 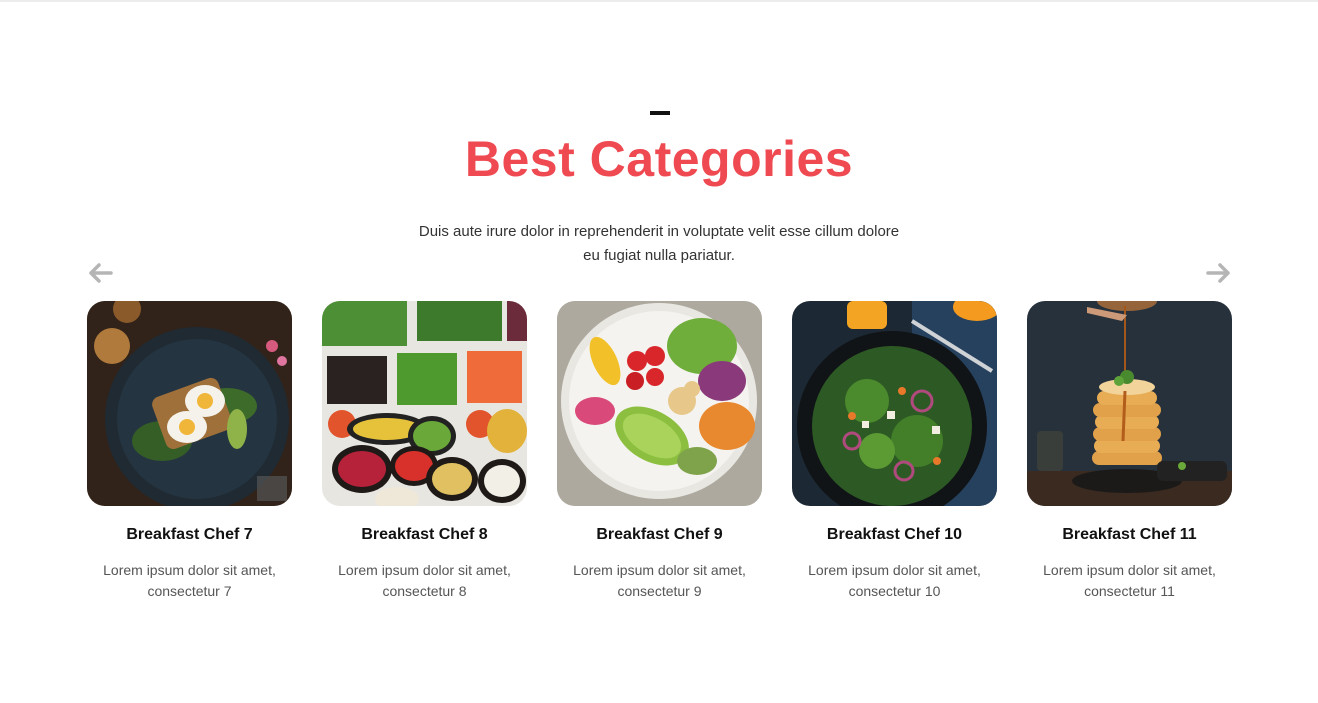 What do you see at coordinates (1129, 403) in the screenshot?
I see `category-image-pancake-stack` at bounding box center [1129, 403].